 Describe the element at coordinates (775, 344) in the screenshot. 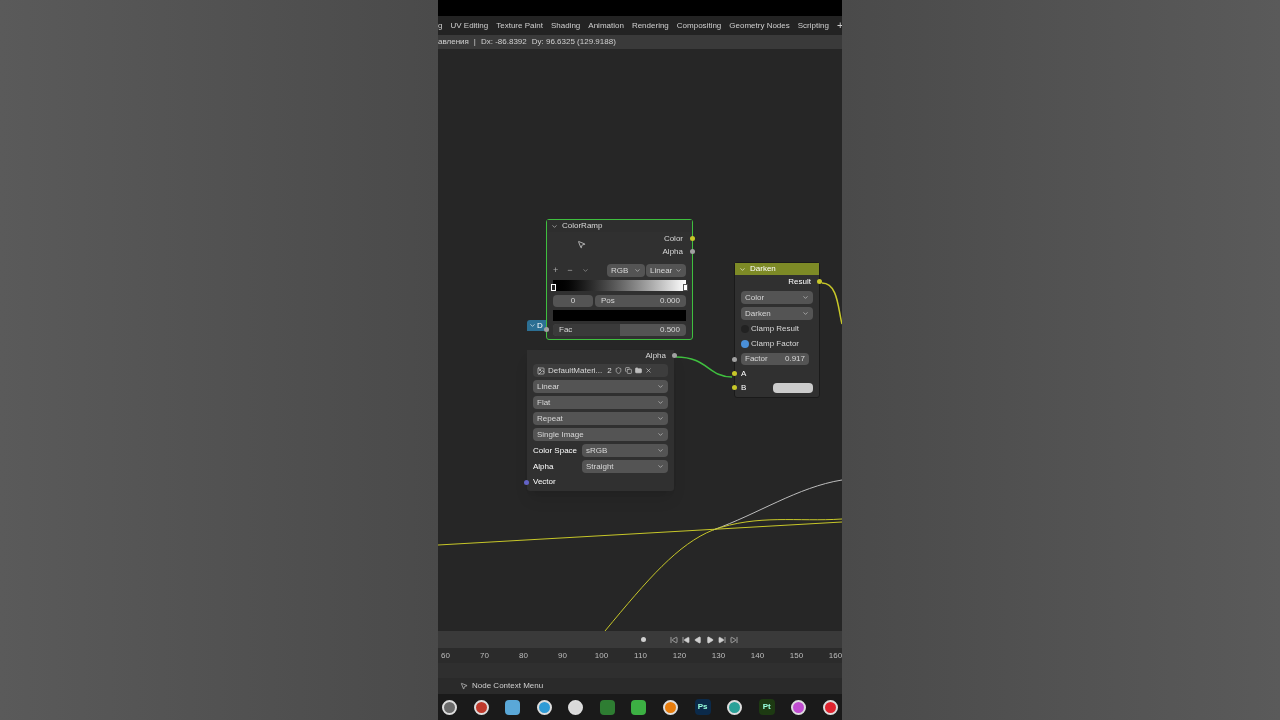

I see `checkbox-label: Clamp Factor` at that location.